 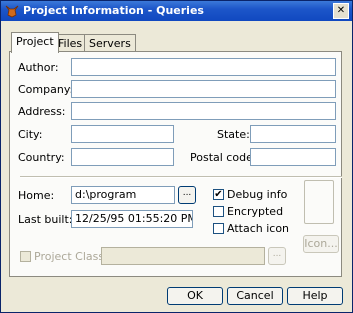 I want to click on country-label: Country:, so click(x=41, y=157).